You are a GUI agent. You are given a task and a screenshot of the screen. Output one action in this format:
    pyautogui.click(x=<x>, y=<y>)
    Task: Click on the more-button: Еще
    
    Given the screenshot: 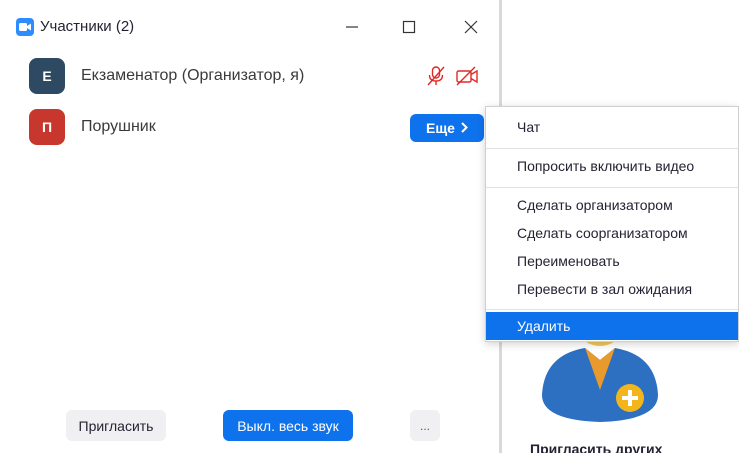 What is the action you would take?
    pyautogui.click(x=447, y=128)
    